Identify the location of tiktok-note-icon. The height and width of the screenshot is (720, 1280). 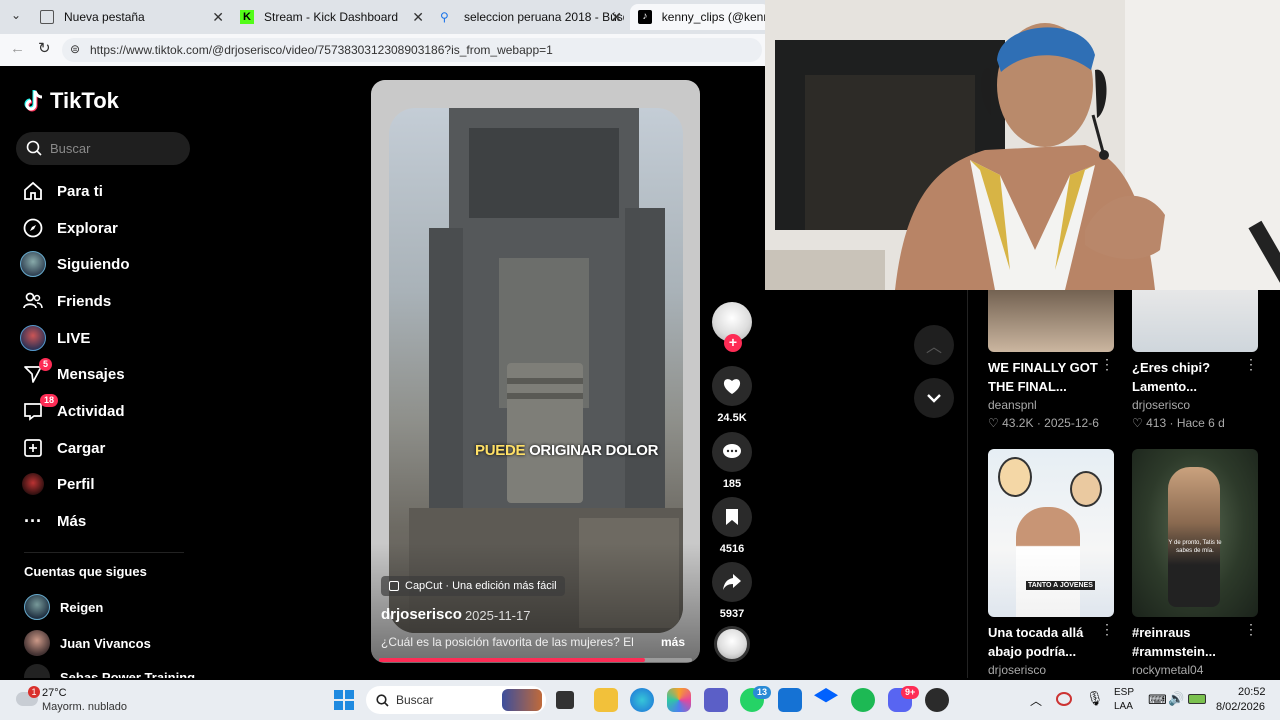
(33, 101).